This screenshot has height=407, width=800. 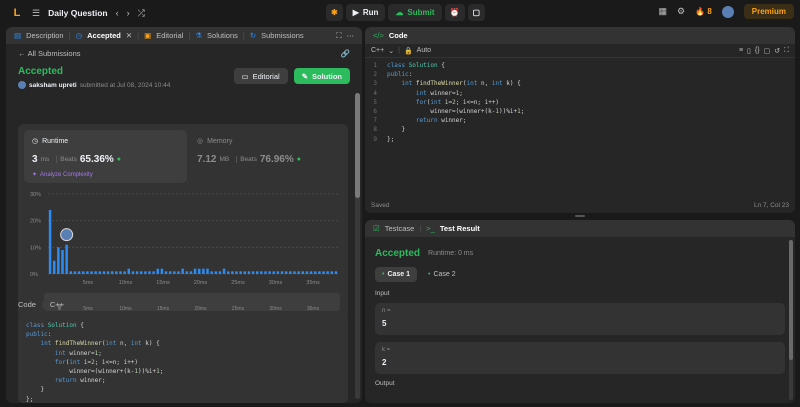 What do you see at coordinates (357, 145) in the screenshot?
I see `left-scrollbar-thumb` at bounding box center [357, 145].